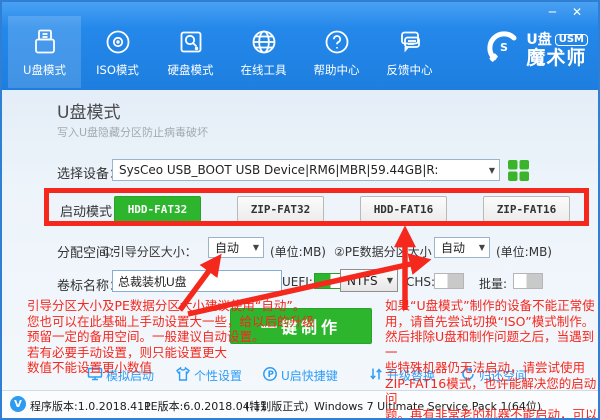 This screenshot has width=600, height=420. What do you see at coordinates (503, 376) in the screenshot?
I see `action-label: 归还空间` at bounding box center [503, 376].